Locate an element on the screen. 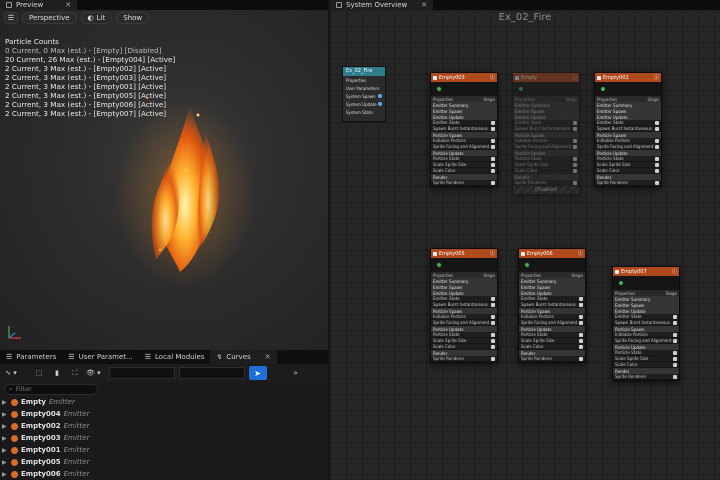 Image resolution: width=720 pixels, height=480 pixels. value-input is located at coordinates (211, 373).